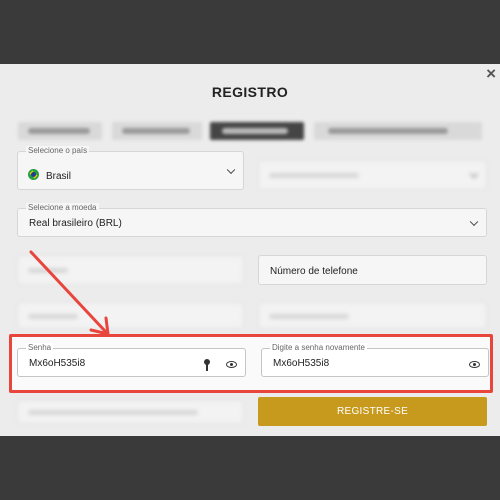 This screenshot has height=500, width=500. What do you see at coordinates (69, 293) in the screenshot?
I see `annotation-arrow` at bounding box center [69, 293].